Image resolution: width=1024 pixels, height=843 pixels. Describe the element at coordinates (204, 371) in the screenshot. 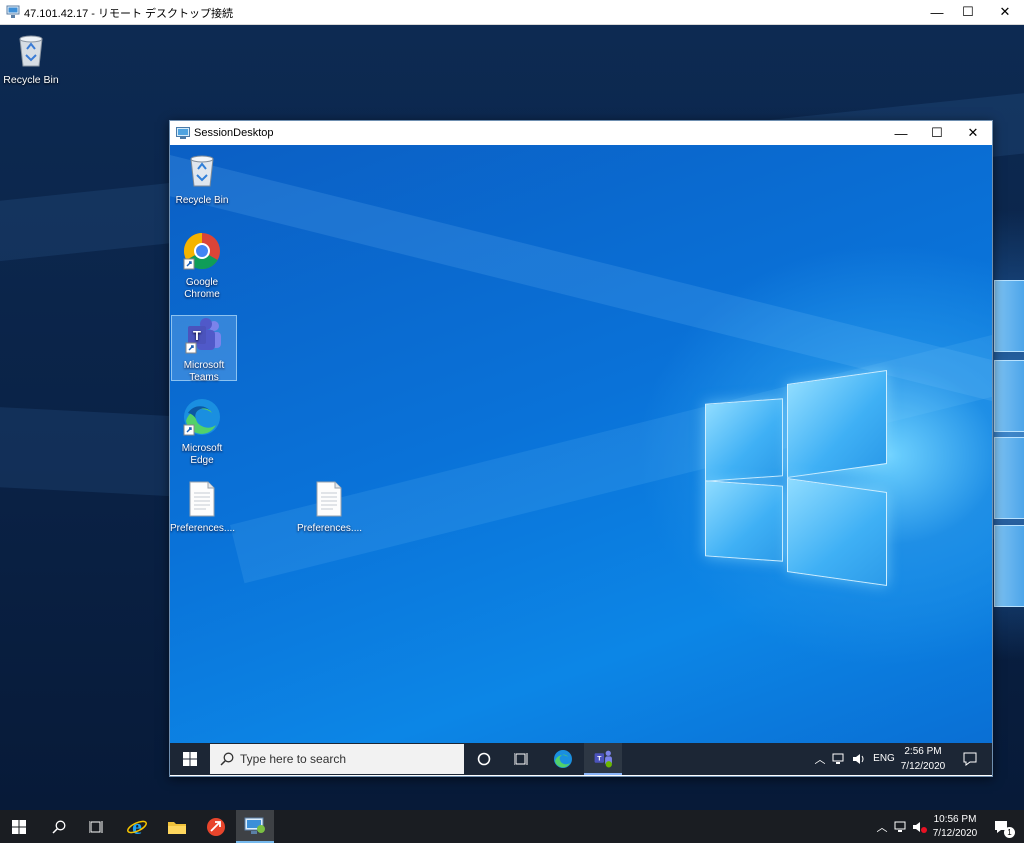

I see `microsoft-teams-label: Microsoft Teams` at that location.